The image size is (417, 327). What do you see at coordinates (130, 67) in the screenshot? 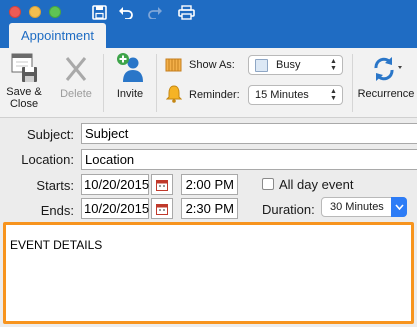
I see `invite-attendees-icon` at bounding box center [130, 67].